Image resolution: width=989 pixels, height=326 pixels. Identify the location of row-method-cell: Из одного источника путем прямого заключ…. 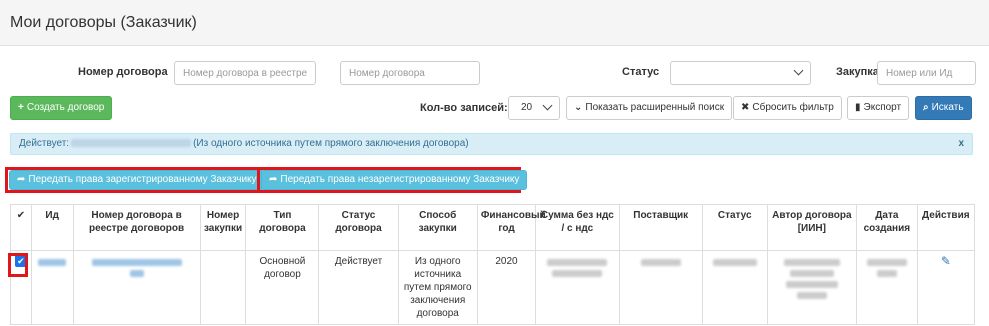
(437, 287).